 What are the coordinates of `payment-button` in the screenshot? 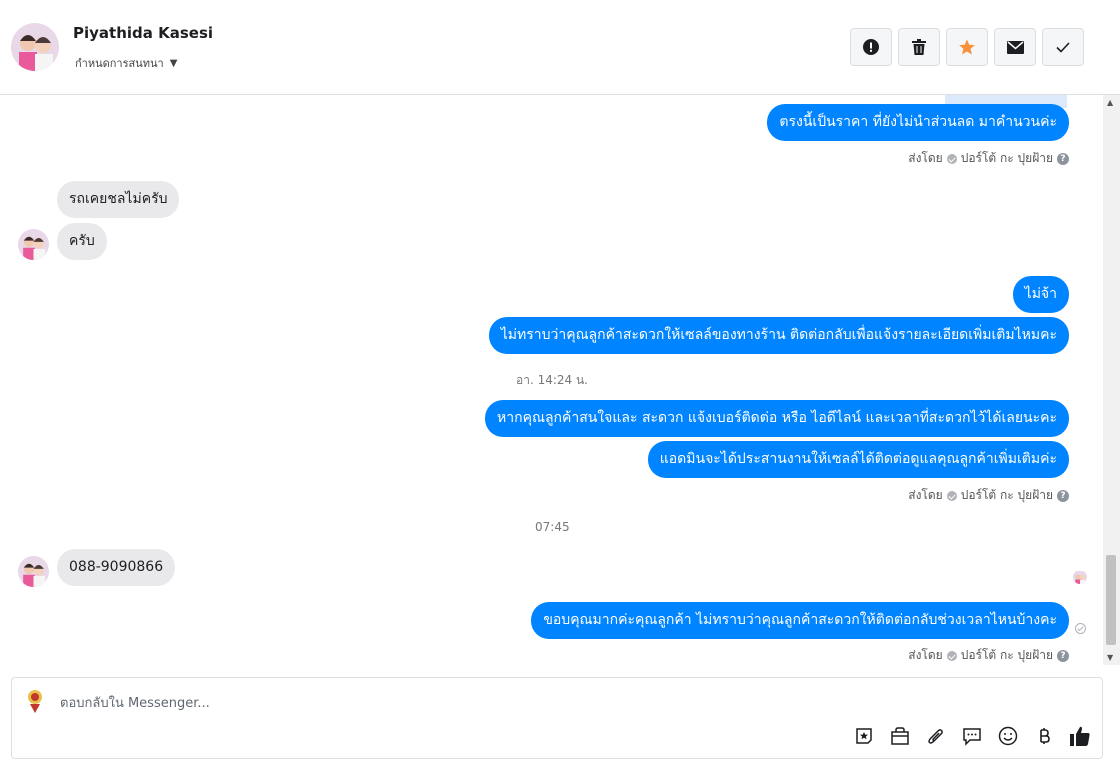 It's located at (1044, 736).